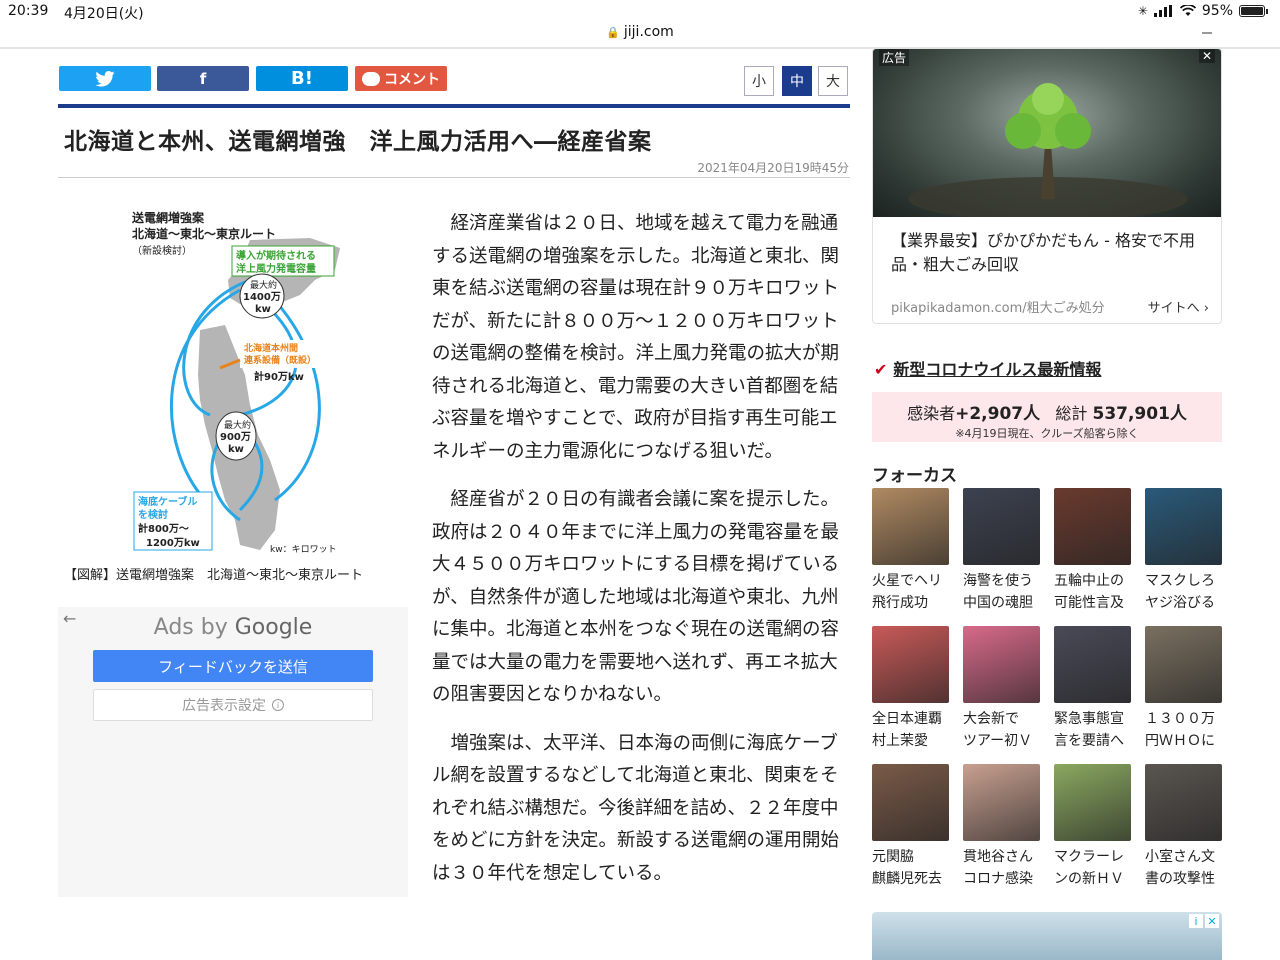 This screenshot has height=960, width=1280. I want to click on total-label: 総計, so click(1071, 413).